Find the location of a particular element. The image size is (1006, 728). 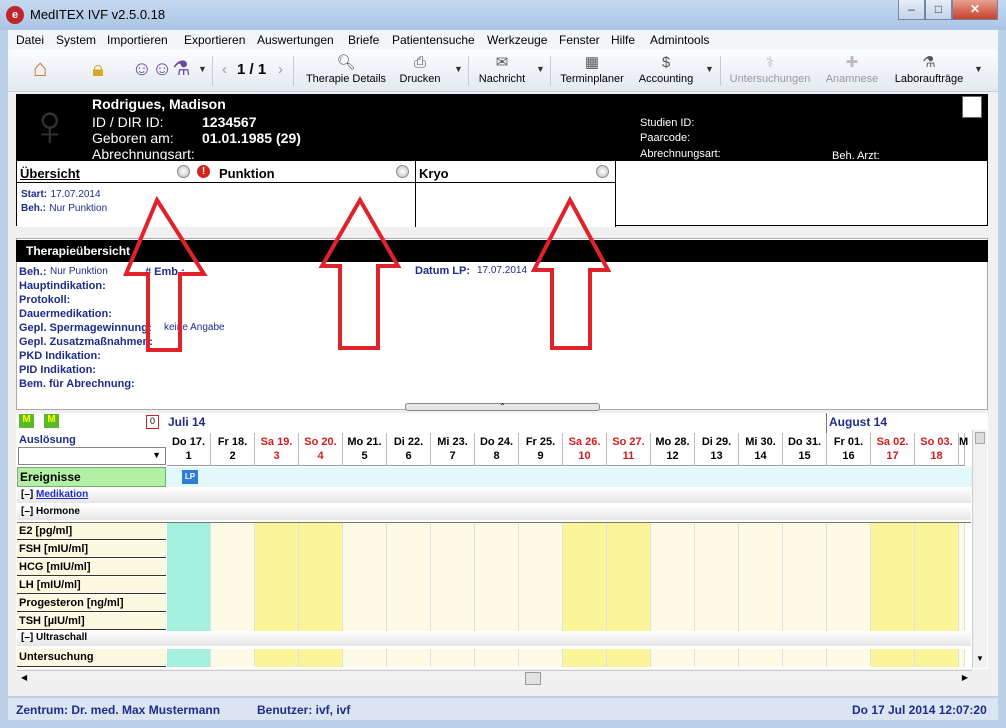

patients-button: ☺☺⚗ is located at coordinates (161, 71).